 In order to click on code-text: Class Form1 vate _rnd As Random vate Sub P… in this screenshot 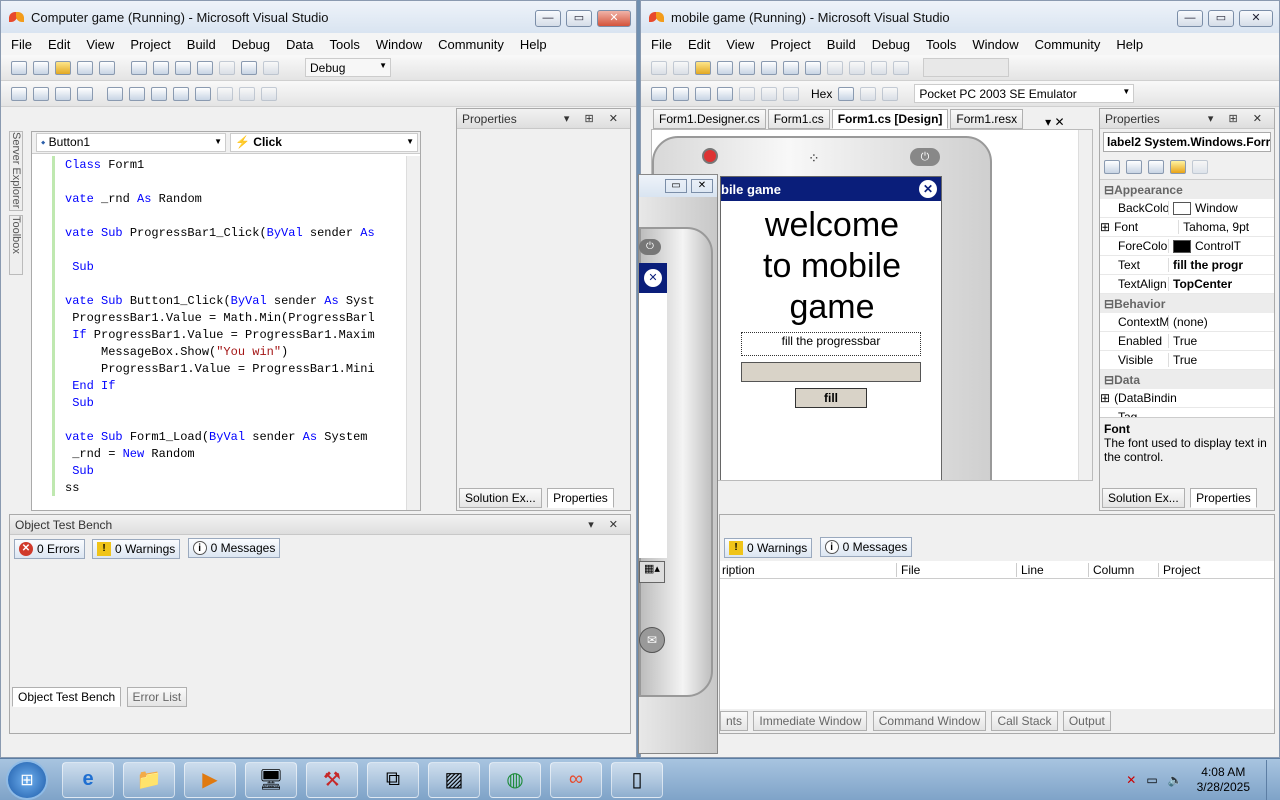, I will do `click(235, 327)`.